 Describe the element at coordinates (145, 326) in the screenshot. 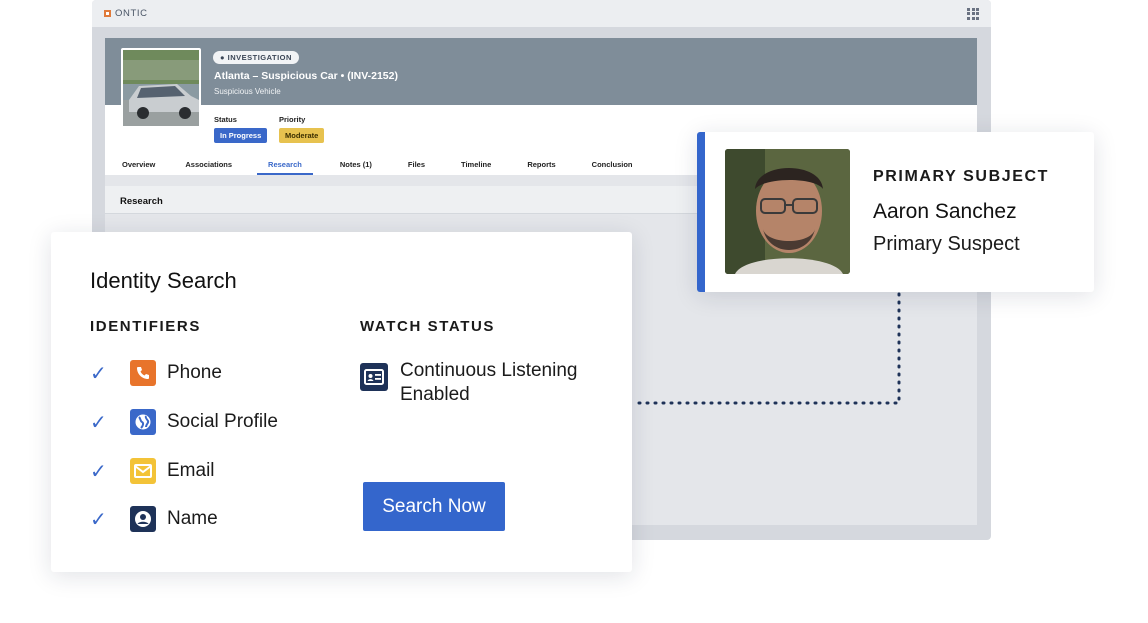

I see `identifiers-heading: IDENTIFIERS` at that location.